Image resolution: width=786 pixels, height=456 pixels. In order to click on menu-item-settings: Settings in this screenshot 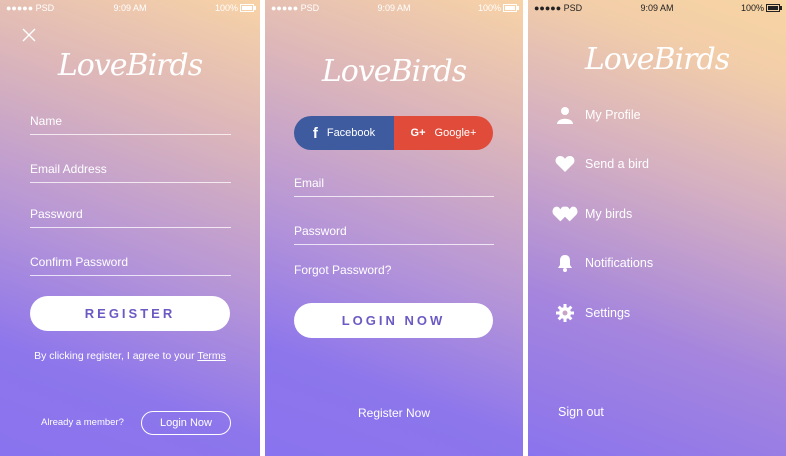, I will do `click(591, 313)`.